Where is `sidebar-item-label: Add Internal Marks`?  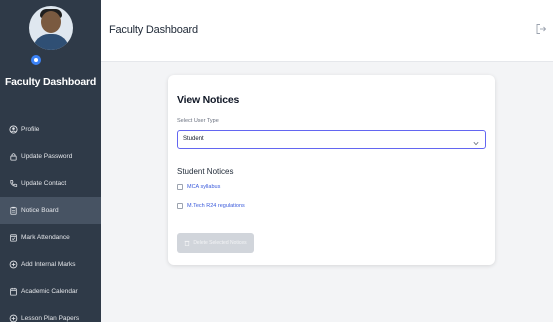
sidebar-item-label: Add Internal Marks is located at coordinates (48, 264).